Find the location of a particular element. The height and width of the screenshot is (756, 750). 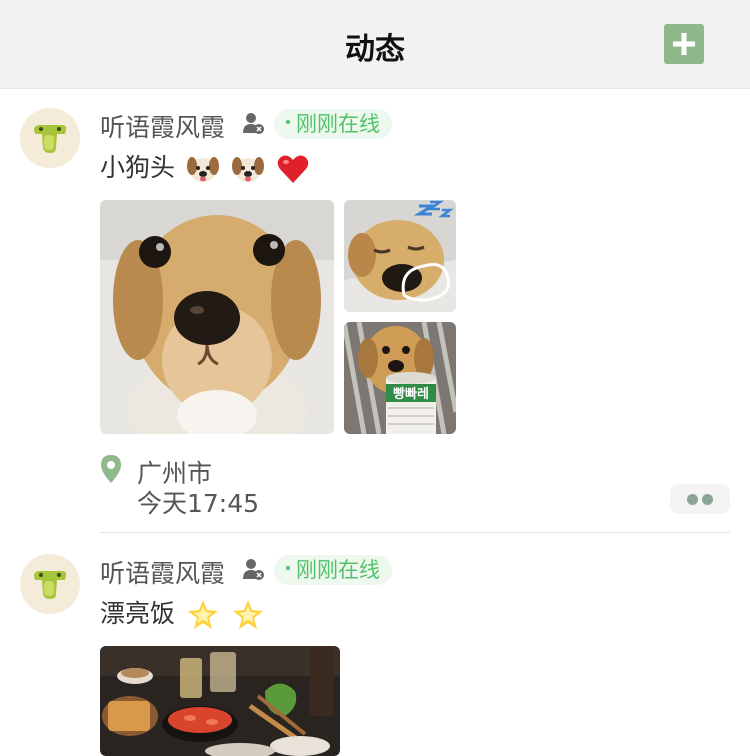

red-heart-icon is located at coordinates (293, 169).